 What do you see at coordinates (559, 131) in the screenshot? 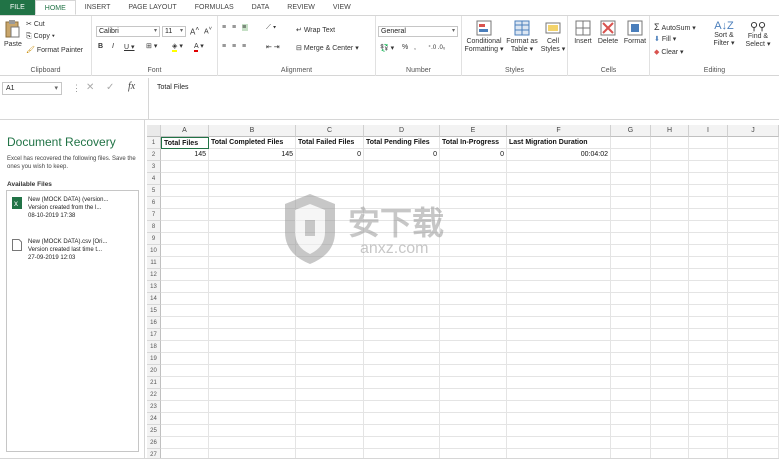
I see `column-header-f: F` at bounding box center [559, 131].